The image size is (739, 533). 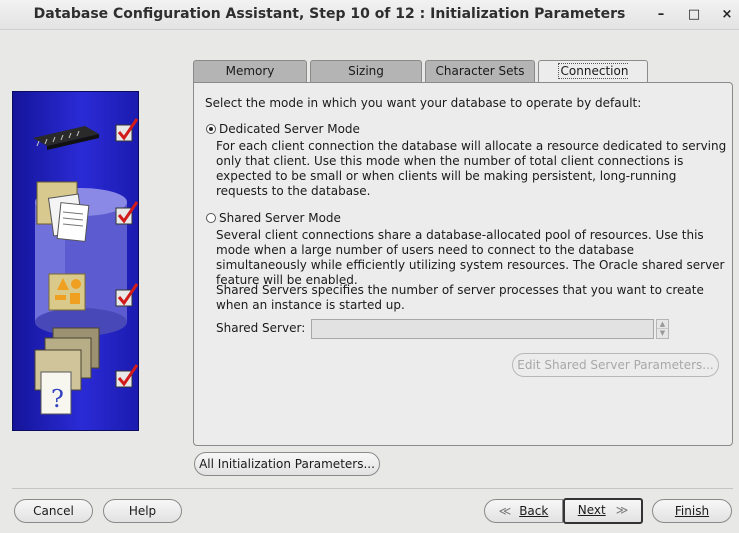 I want to click on tab-character-sets-label: Character Sets, so click(x=480, y=71).